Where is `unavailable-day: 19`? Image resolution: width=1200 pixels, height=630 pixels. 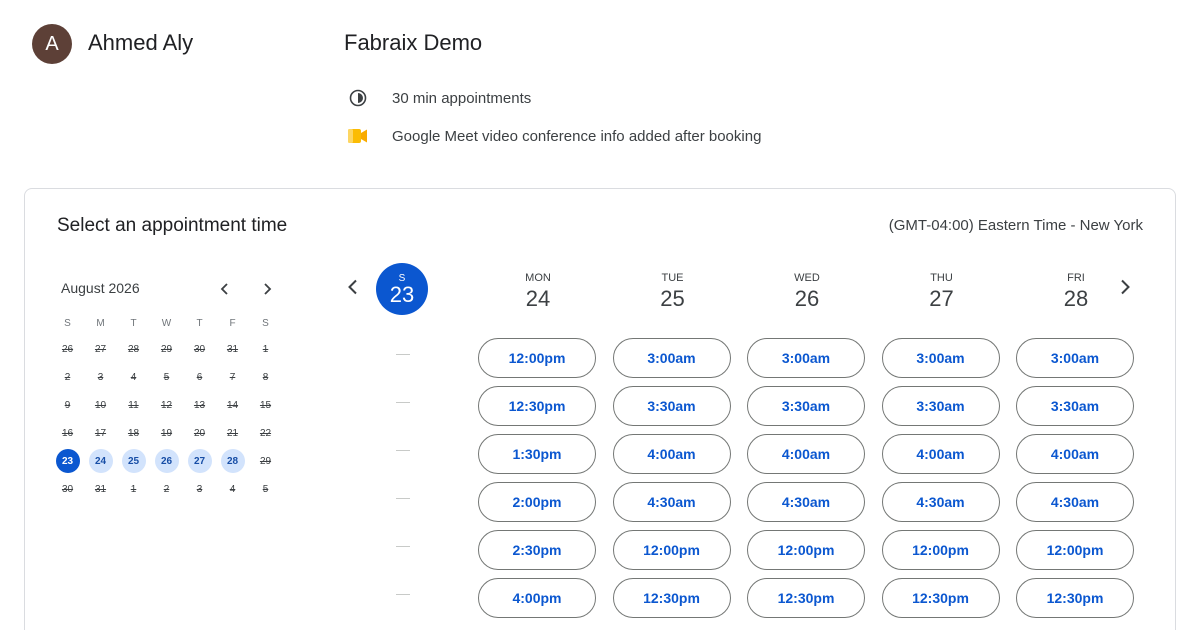 unavailable-day: 19 is located at coordinates (166, 433).